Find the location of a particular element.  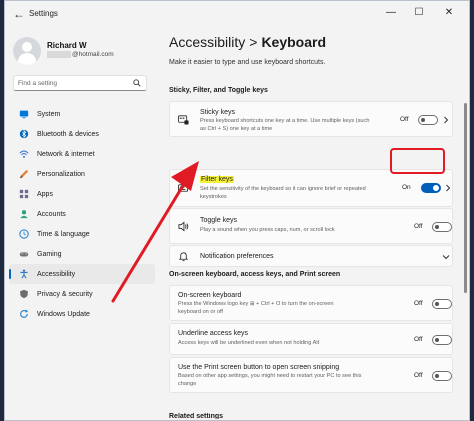

sidebar-item-label: Accounts is located at coordinates (51, 214).